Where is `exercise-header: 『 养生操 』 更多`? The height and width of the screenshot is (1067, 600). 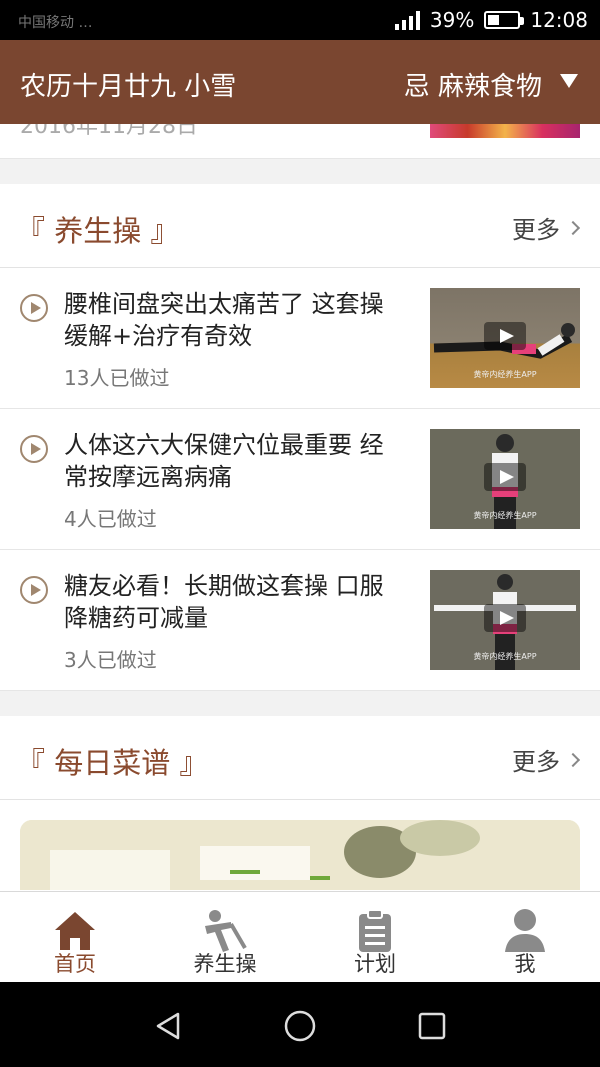 exercise-header: 『 养生操 』 更多 is located at coordinates (300, 226).